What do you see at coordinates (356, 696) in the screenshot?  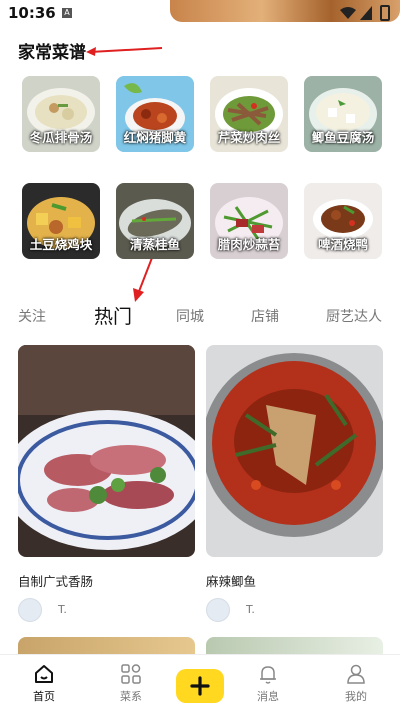 I see `nav-label: 我的` at bounding box center [356, 696].